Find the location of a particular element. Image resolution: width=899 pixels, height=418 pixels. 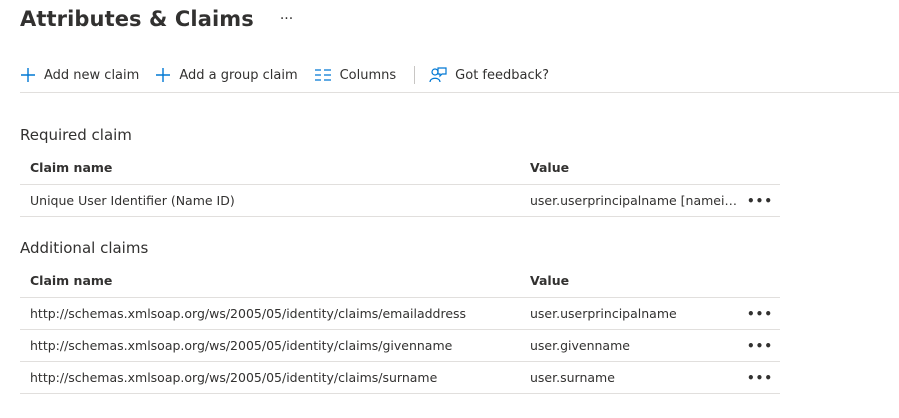

required-claim-heading: Required claim is located at coordinates (76, 135).